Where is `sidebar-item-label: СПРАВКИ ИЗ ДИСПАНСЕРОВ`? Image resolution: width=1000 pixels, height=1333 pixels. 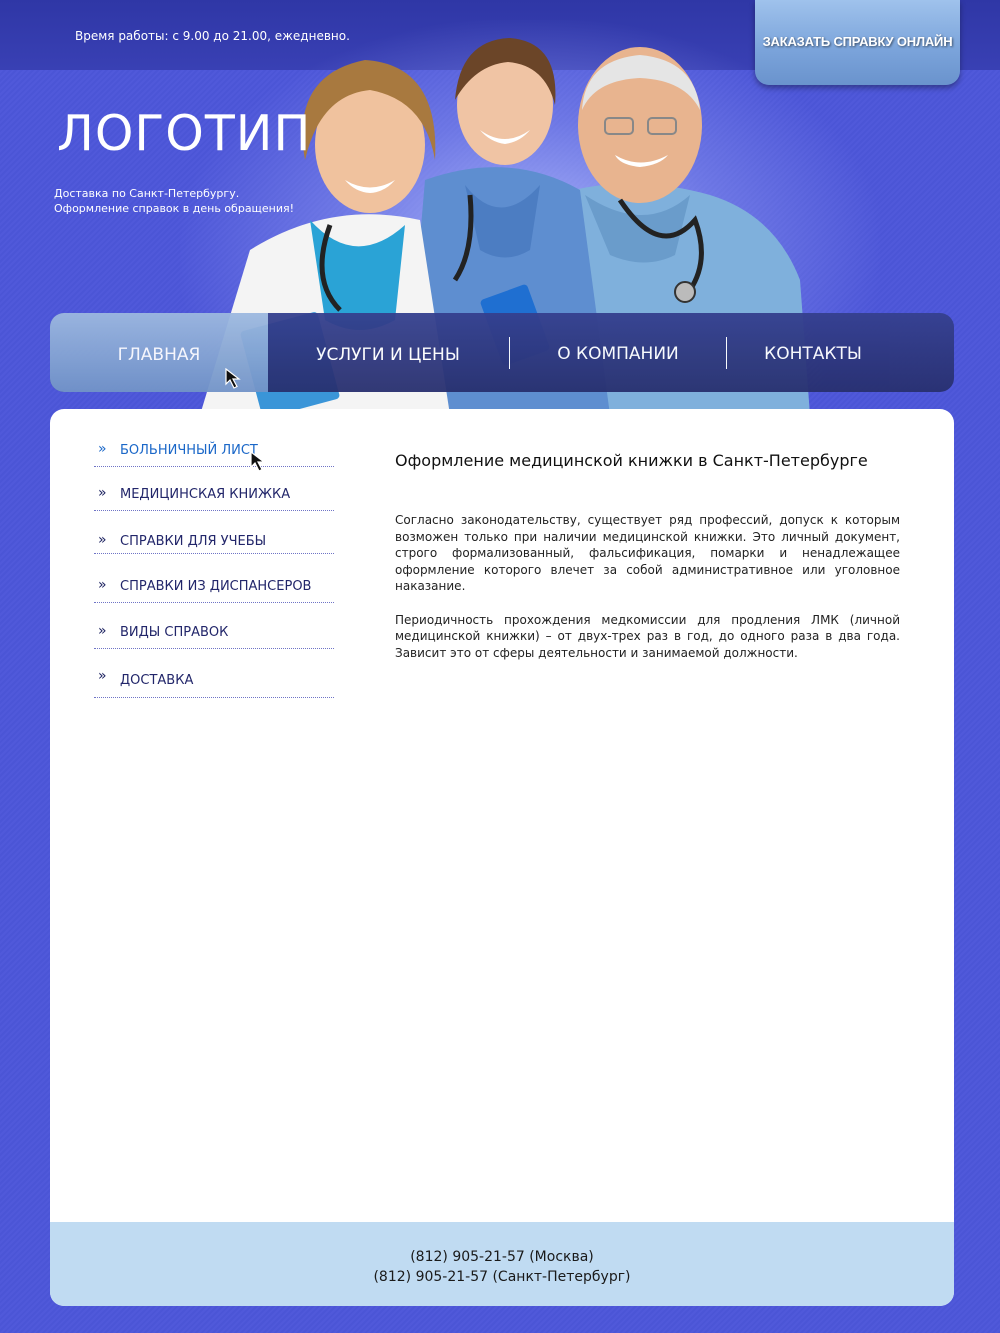
sidebar-item-label: СПРАВКИ ИЗ ДИСПАНСЕРОВ is located at coordinates (216, 586).